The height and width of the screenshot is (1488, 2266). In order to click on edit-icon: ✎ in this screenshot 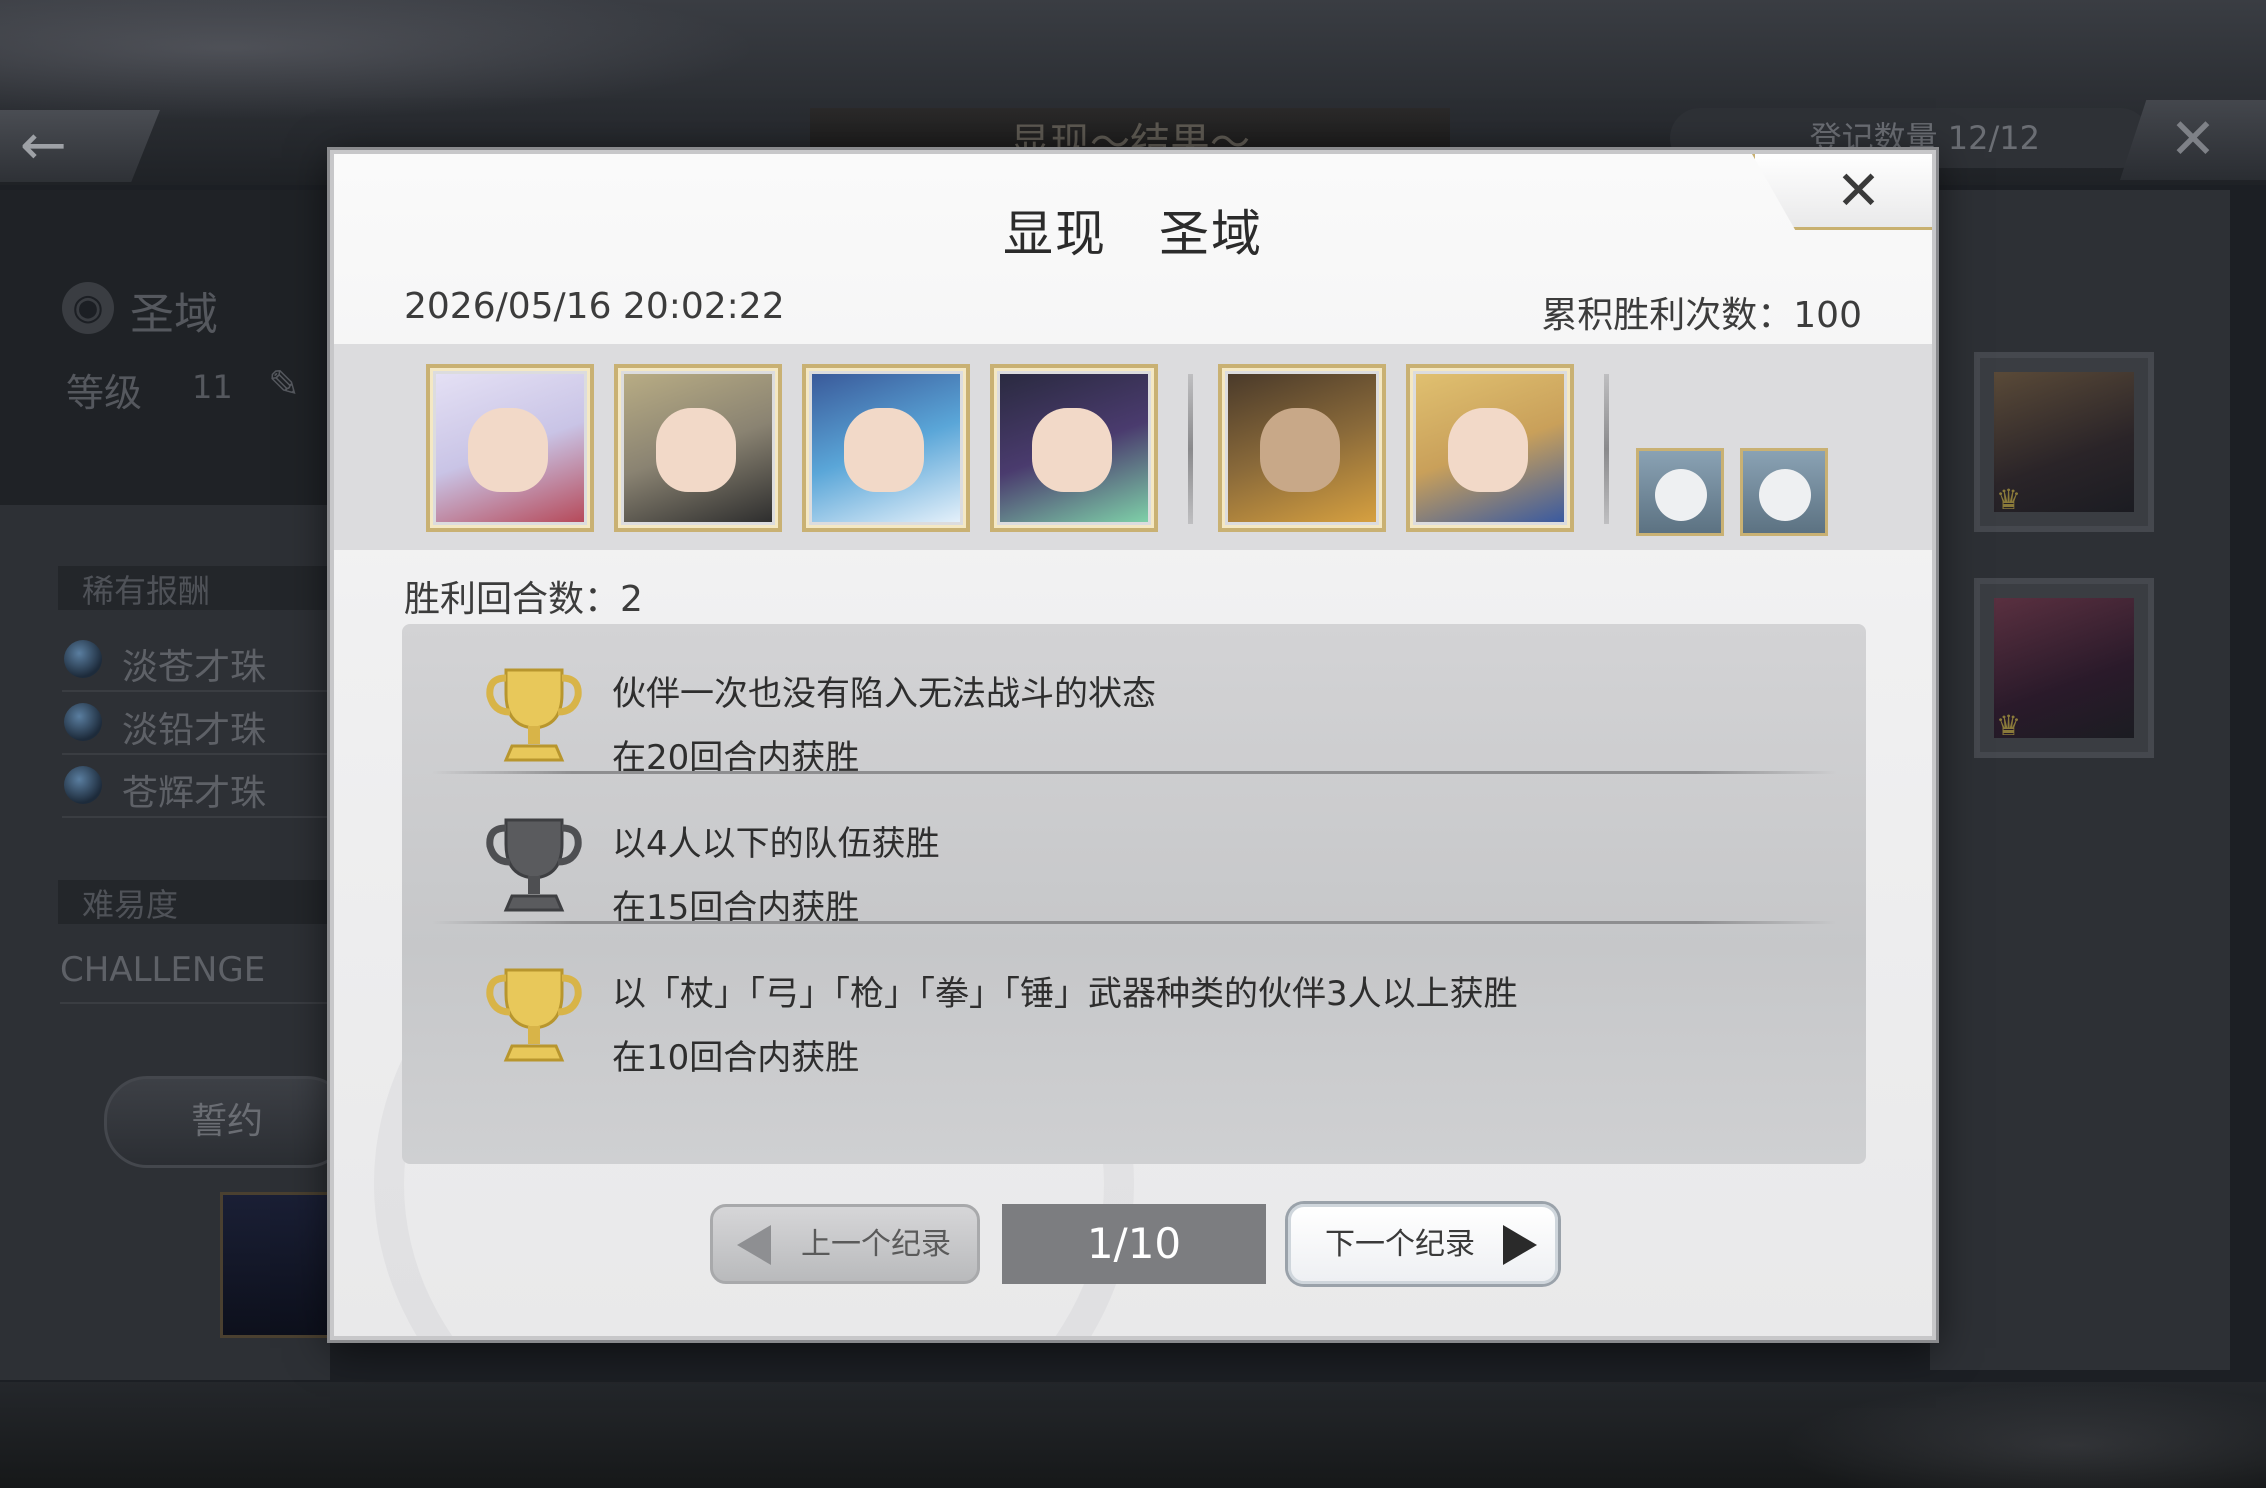, I will do `click(284, 384)`.